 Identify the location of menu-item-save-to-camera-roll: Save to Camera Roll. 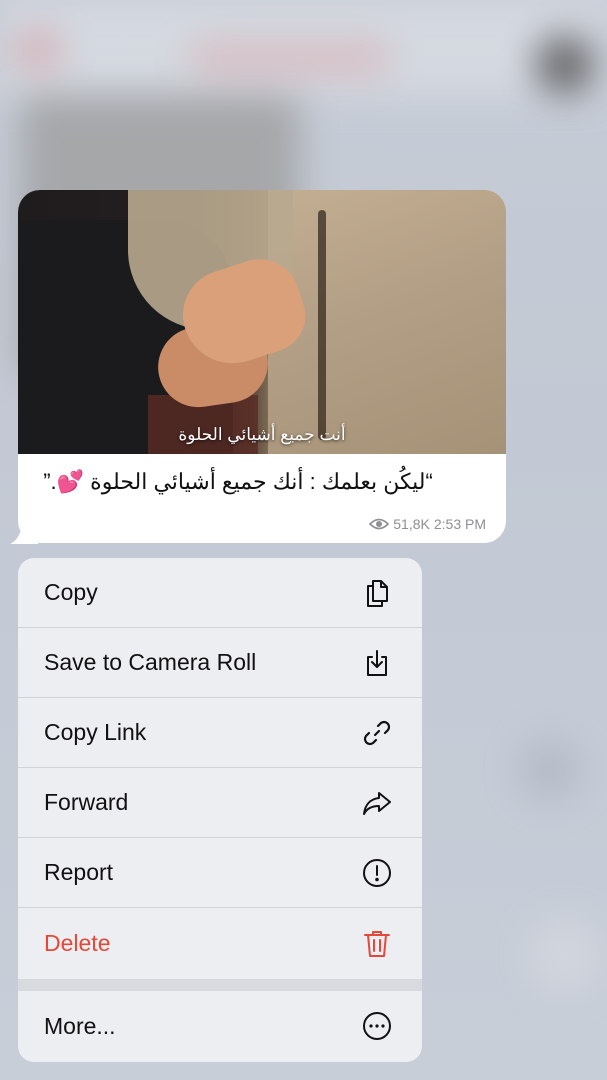
(220, 663).